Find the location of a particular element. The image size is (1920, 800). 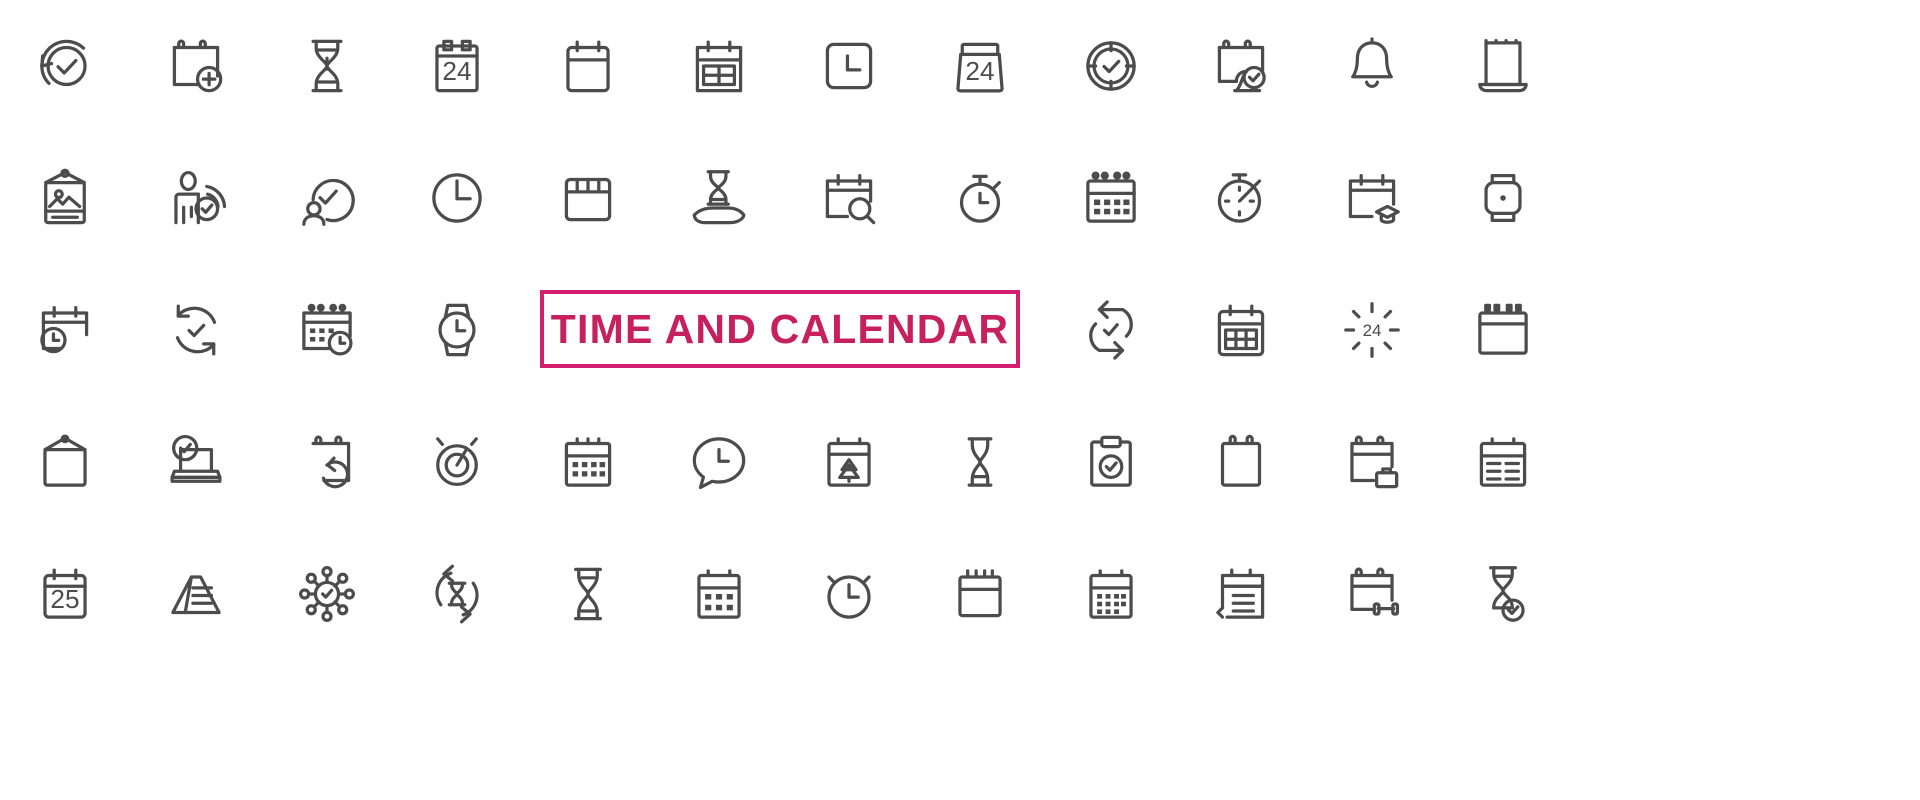

hourglass-classic-icon is located at coordinates (588, 594).